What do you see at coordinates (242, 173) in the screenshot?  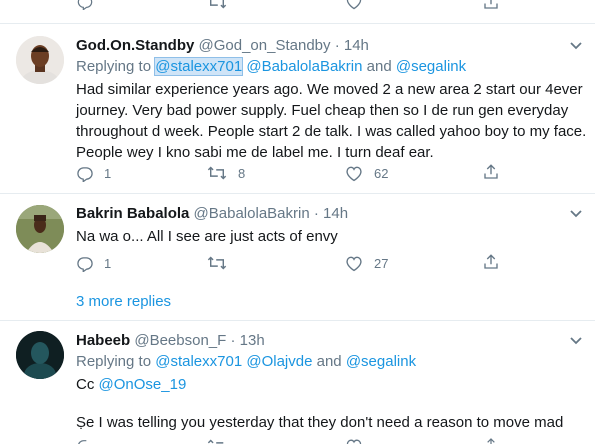 I see `retweet-count: 8` at bounding box center [242, 173].